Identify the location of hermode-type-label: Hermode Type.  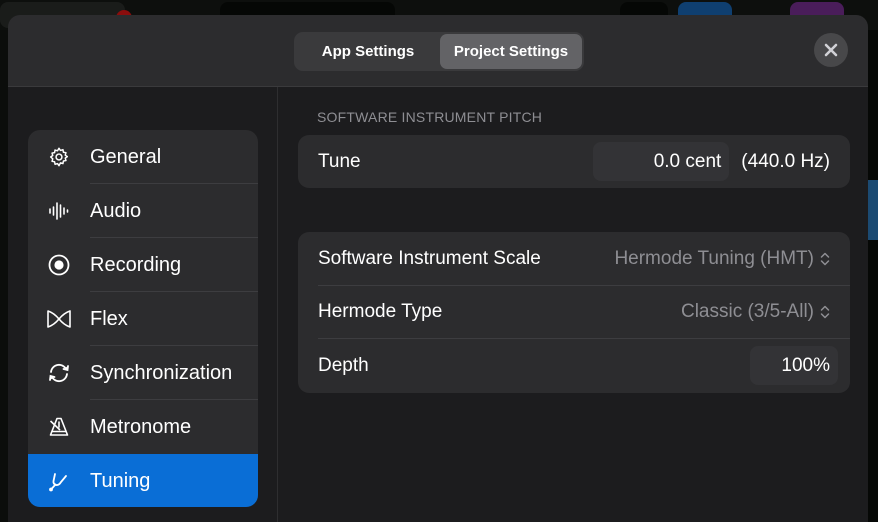
(380, 312).